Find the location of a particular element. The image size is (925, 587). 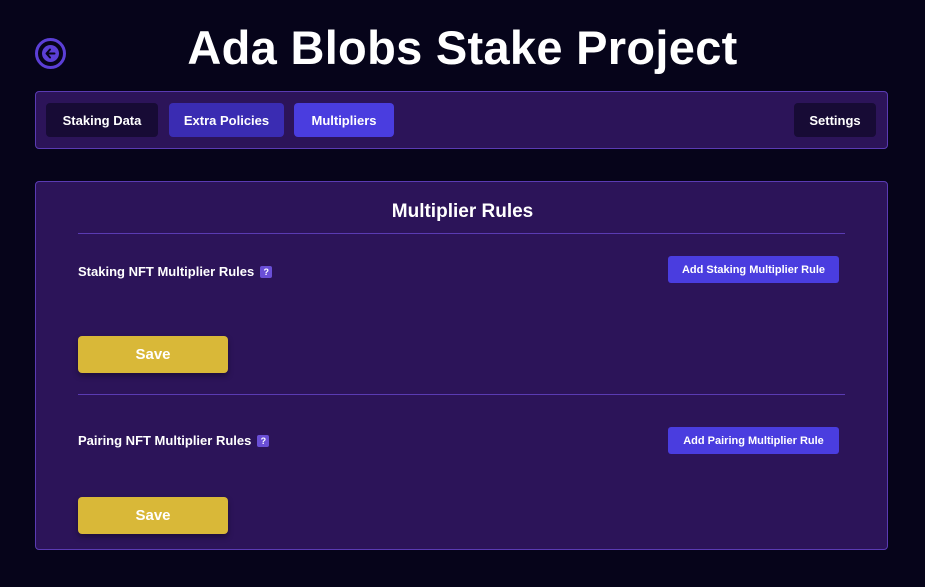

tab-extra-policies: Extra Policies is located at coordinates (226, 120).